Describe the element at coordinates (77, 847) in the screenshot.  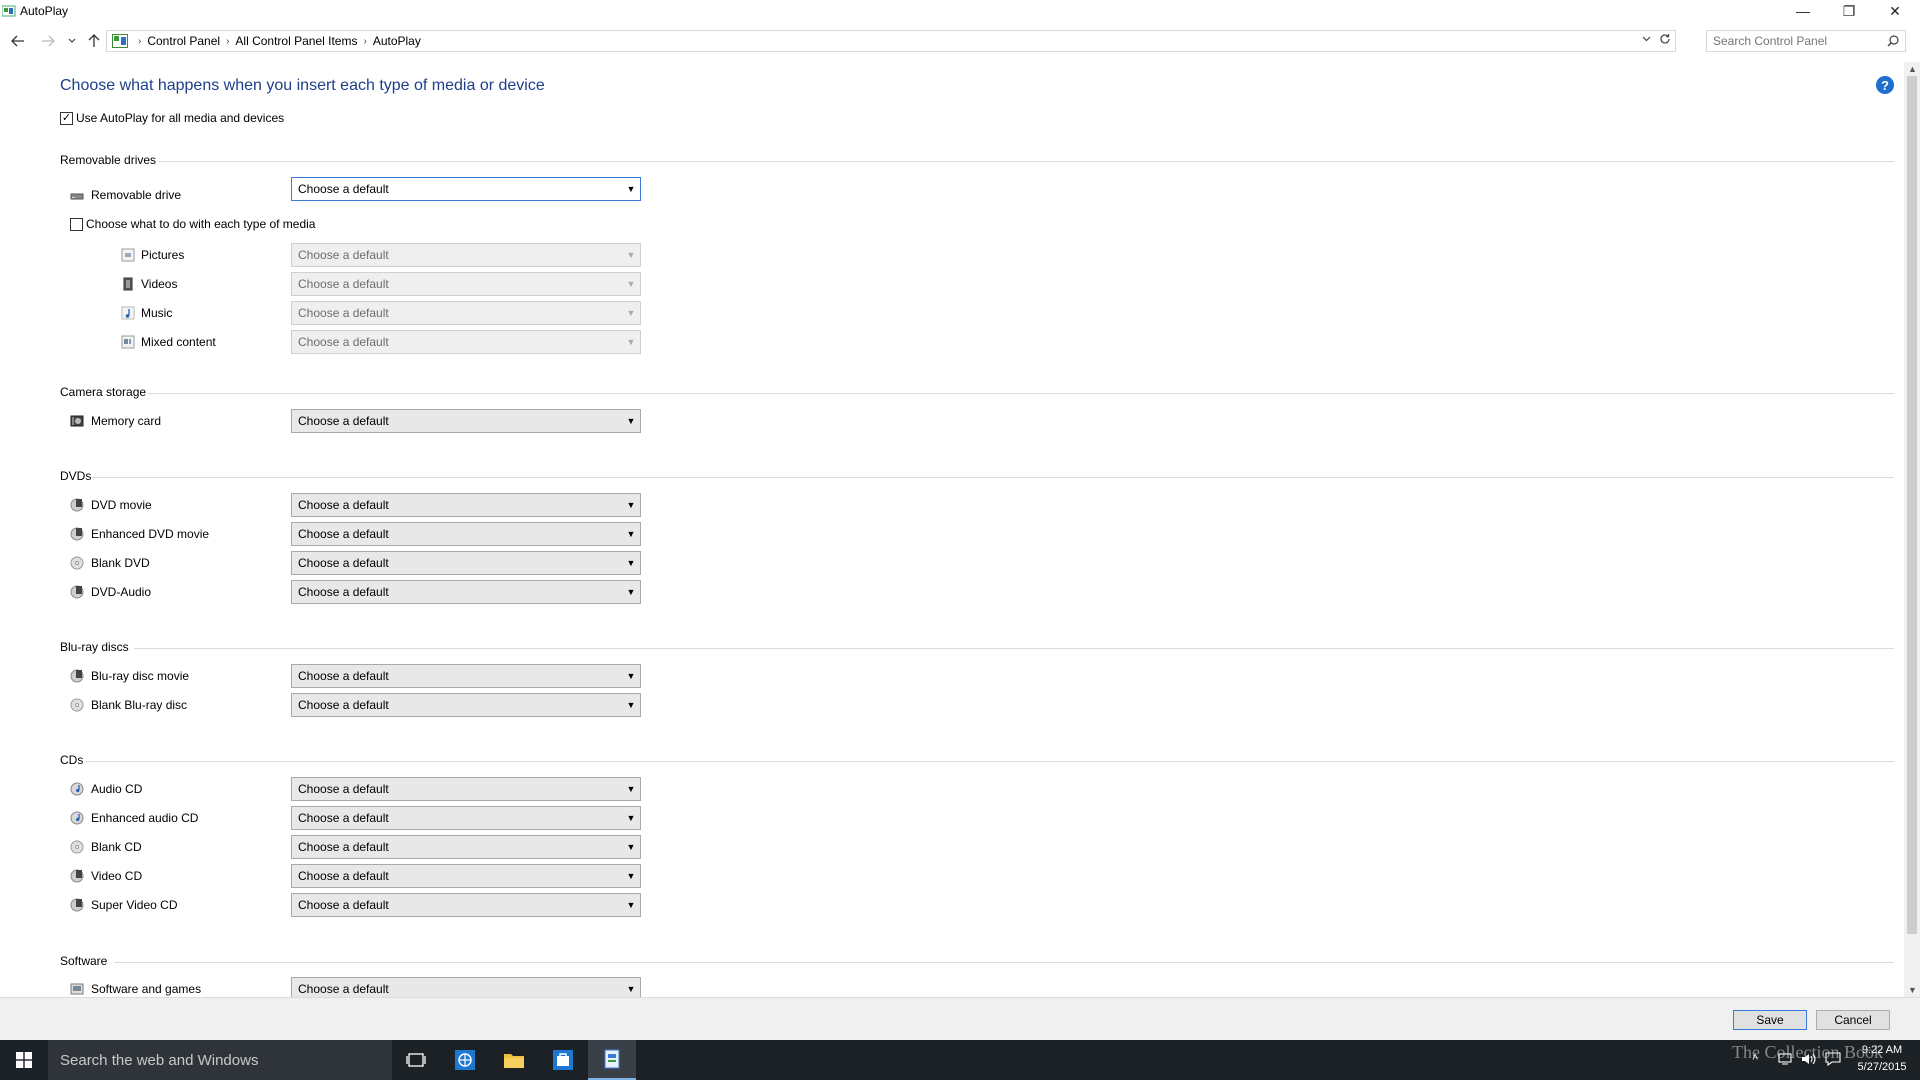
I see `blank-cd-icon` at that location.